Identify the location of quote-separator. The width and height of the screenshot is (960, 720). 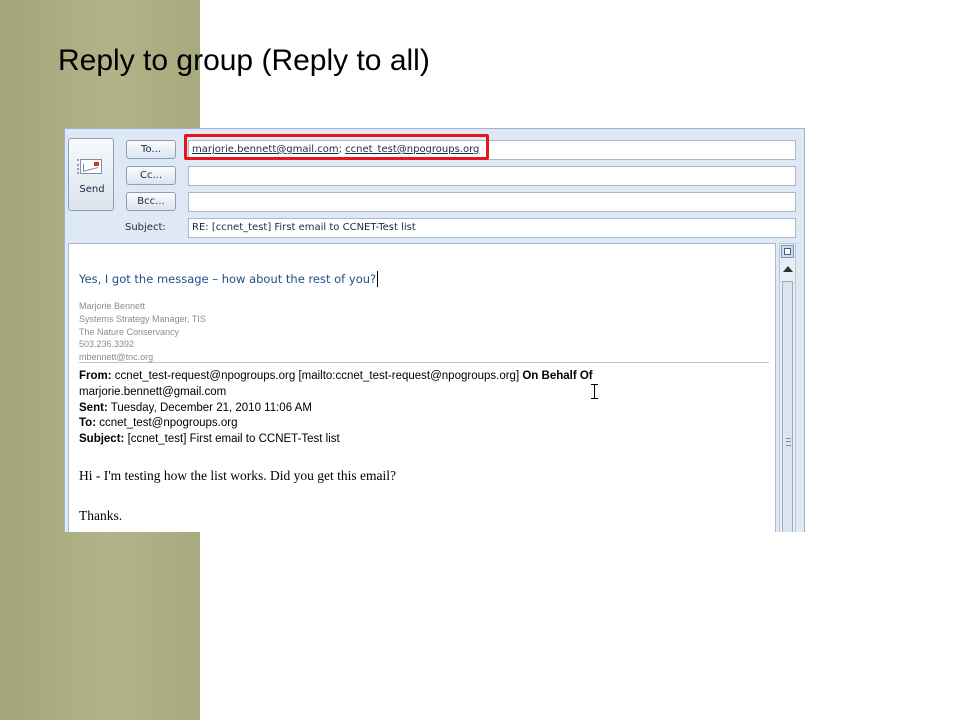
(424, 362).